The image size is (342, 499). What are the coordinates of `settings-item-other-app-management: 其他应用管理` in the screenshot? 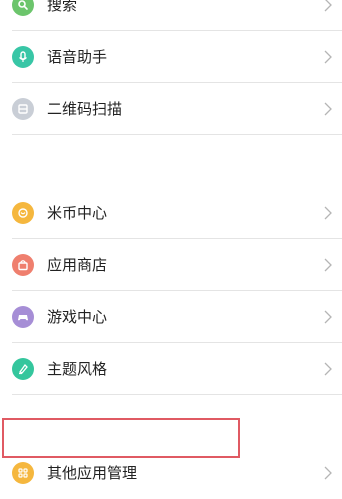 It's located at (171, 473).